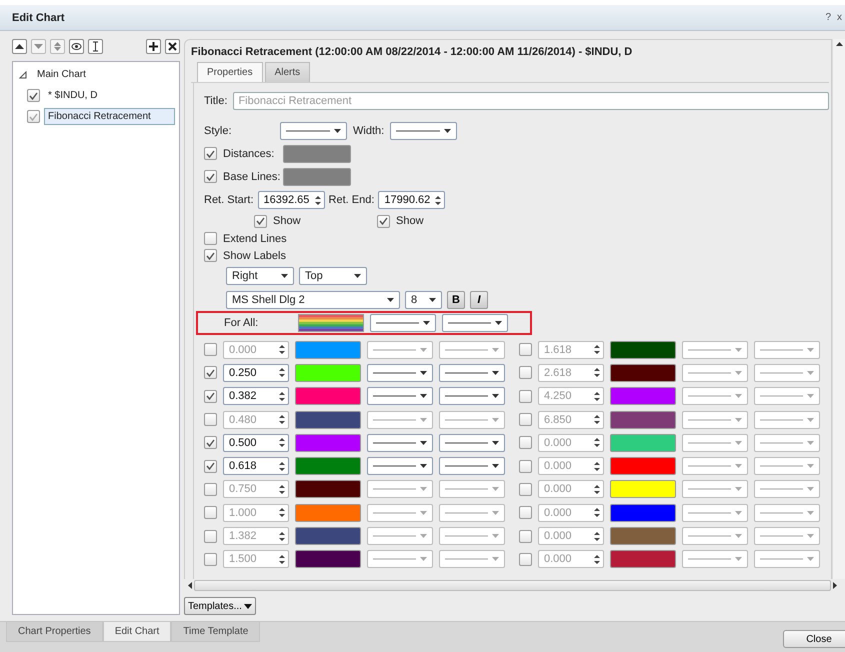 Image resolution: width=845 pixels, height=652 pixels. What do you see at coordinates (76, 46) in the screenshot?
I see `eye-button` at bounding box center [76, 46].